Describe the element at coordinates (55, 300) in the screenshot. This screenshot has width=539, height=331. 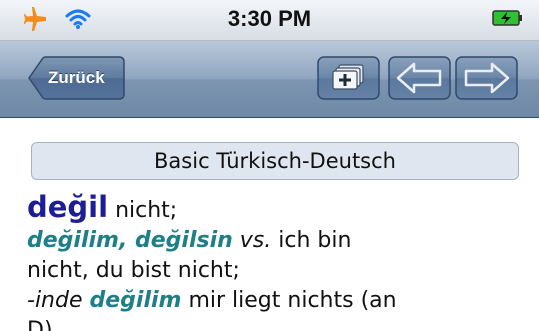
I see `phrase-prefix: -inde` at that location.